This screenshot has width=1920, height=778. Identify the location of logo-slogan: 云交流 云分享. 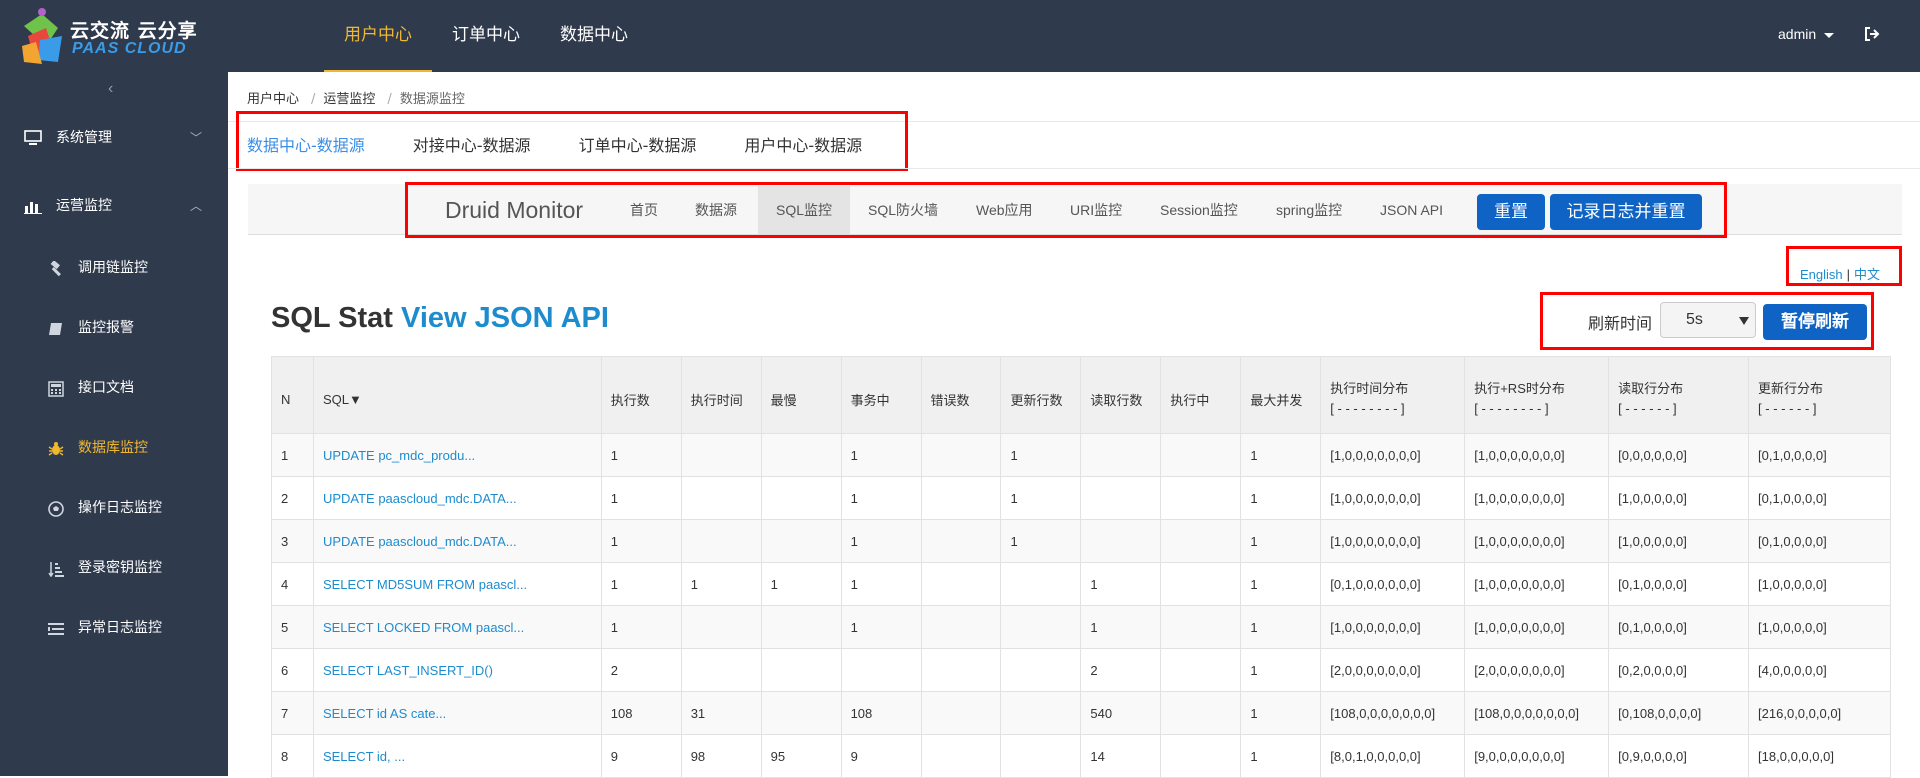
(134, 31).